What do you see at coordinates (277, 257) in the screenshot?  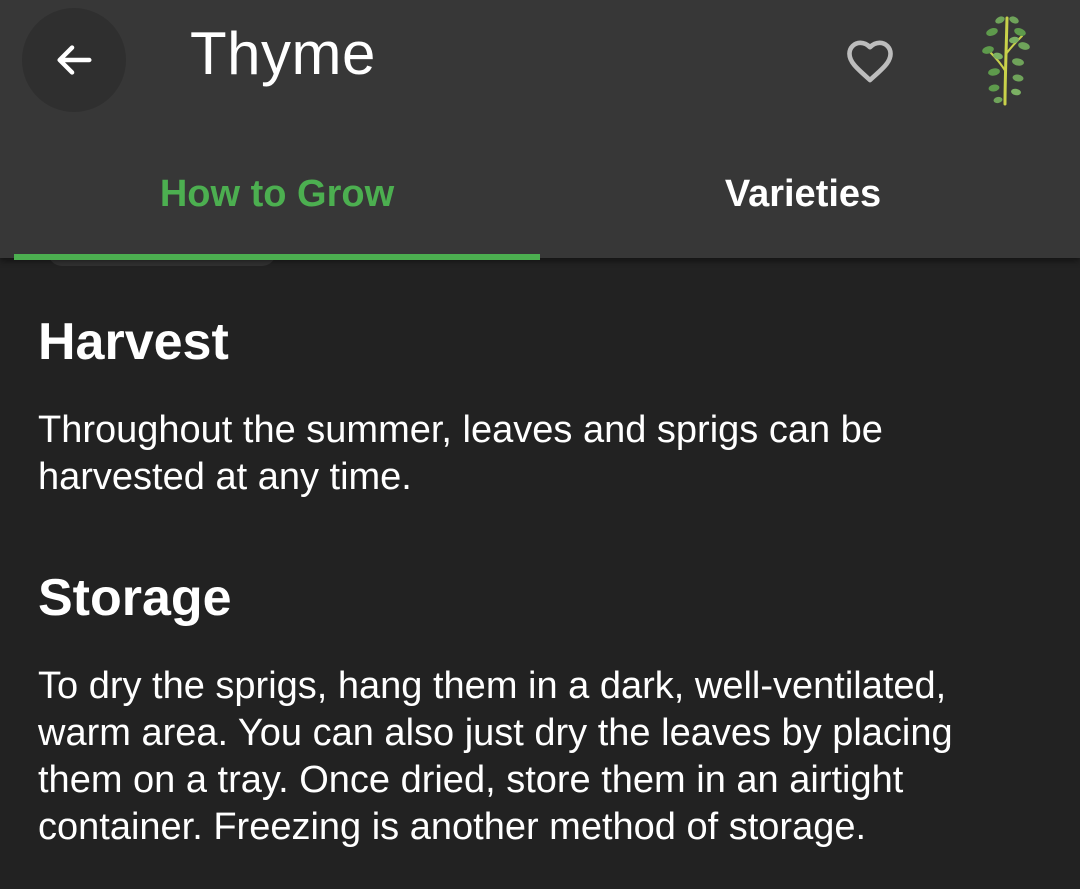 I see `tab-indicator` at bounding box center [277, 257].